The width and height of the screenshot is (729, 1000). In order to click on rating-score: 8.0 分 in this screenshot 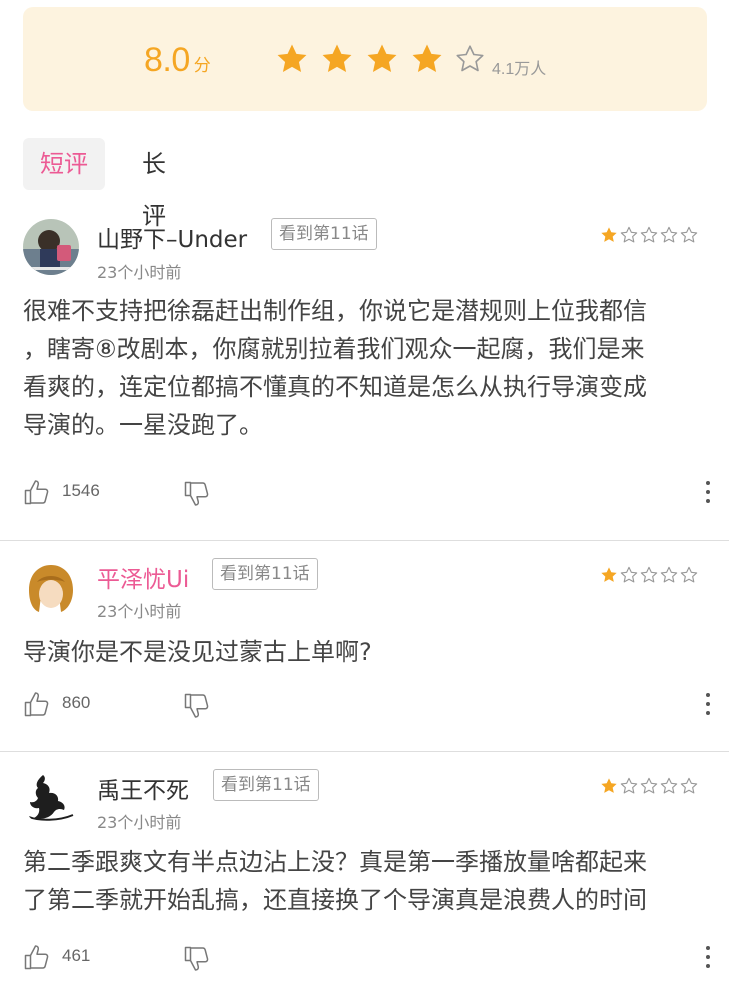, I will do `click(177, 60)`.